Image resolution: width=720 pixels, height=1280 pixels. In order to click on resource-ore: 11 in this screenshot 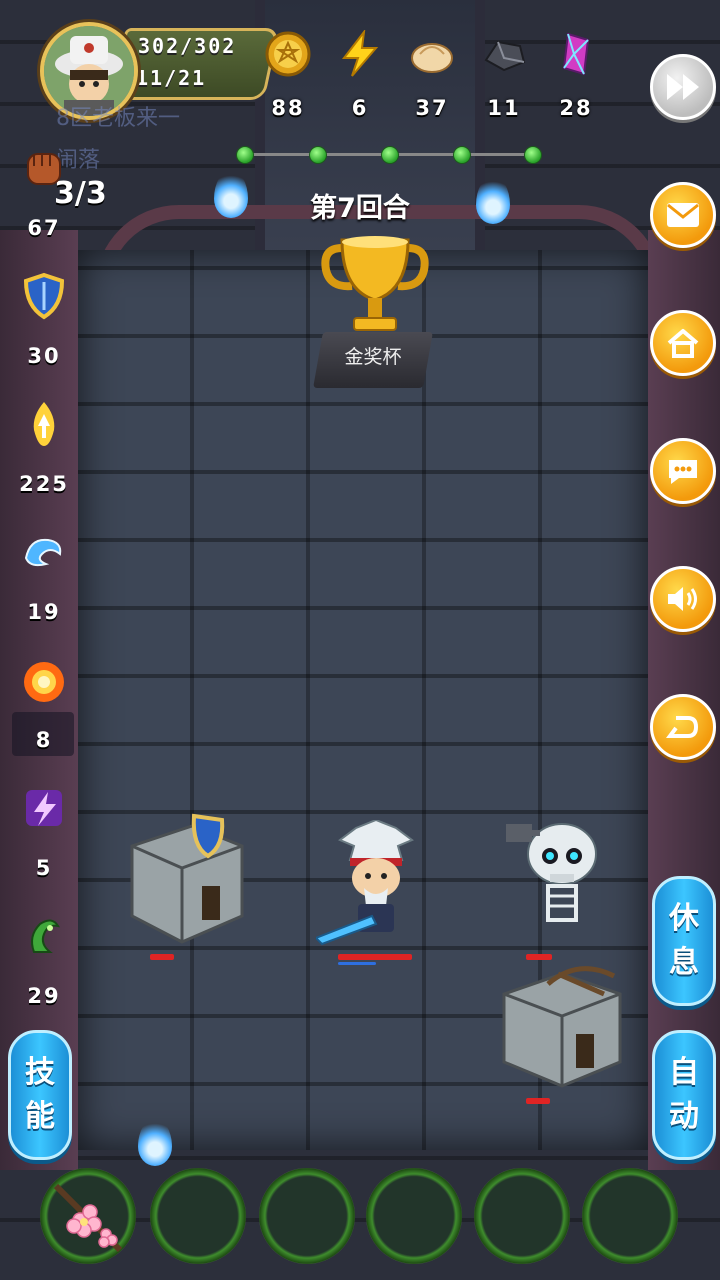, I will do `click(504, 75)`.